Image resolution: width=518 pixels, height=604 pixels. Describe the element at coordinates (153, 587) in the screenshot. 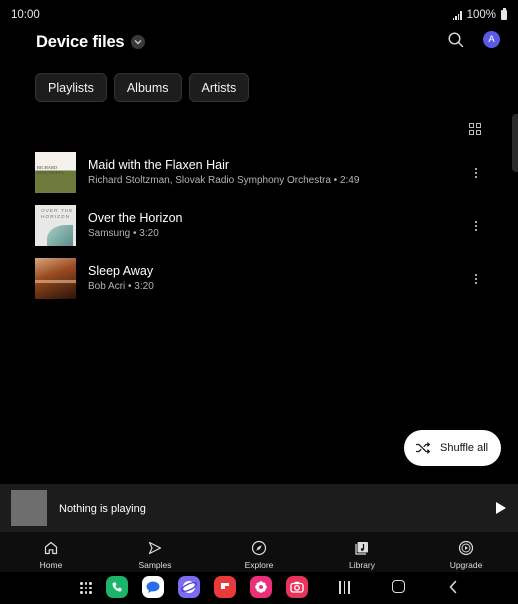

I see `messages-app-icon` at that location.